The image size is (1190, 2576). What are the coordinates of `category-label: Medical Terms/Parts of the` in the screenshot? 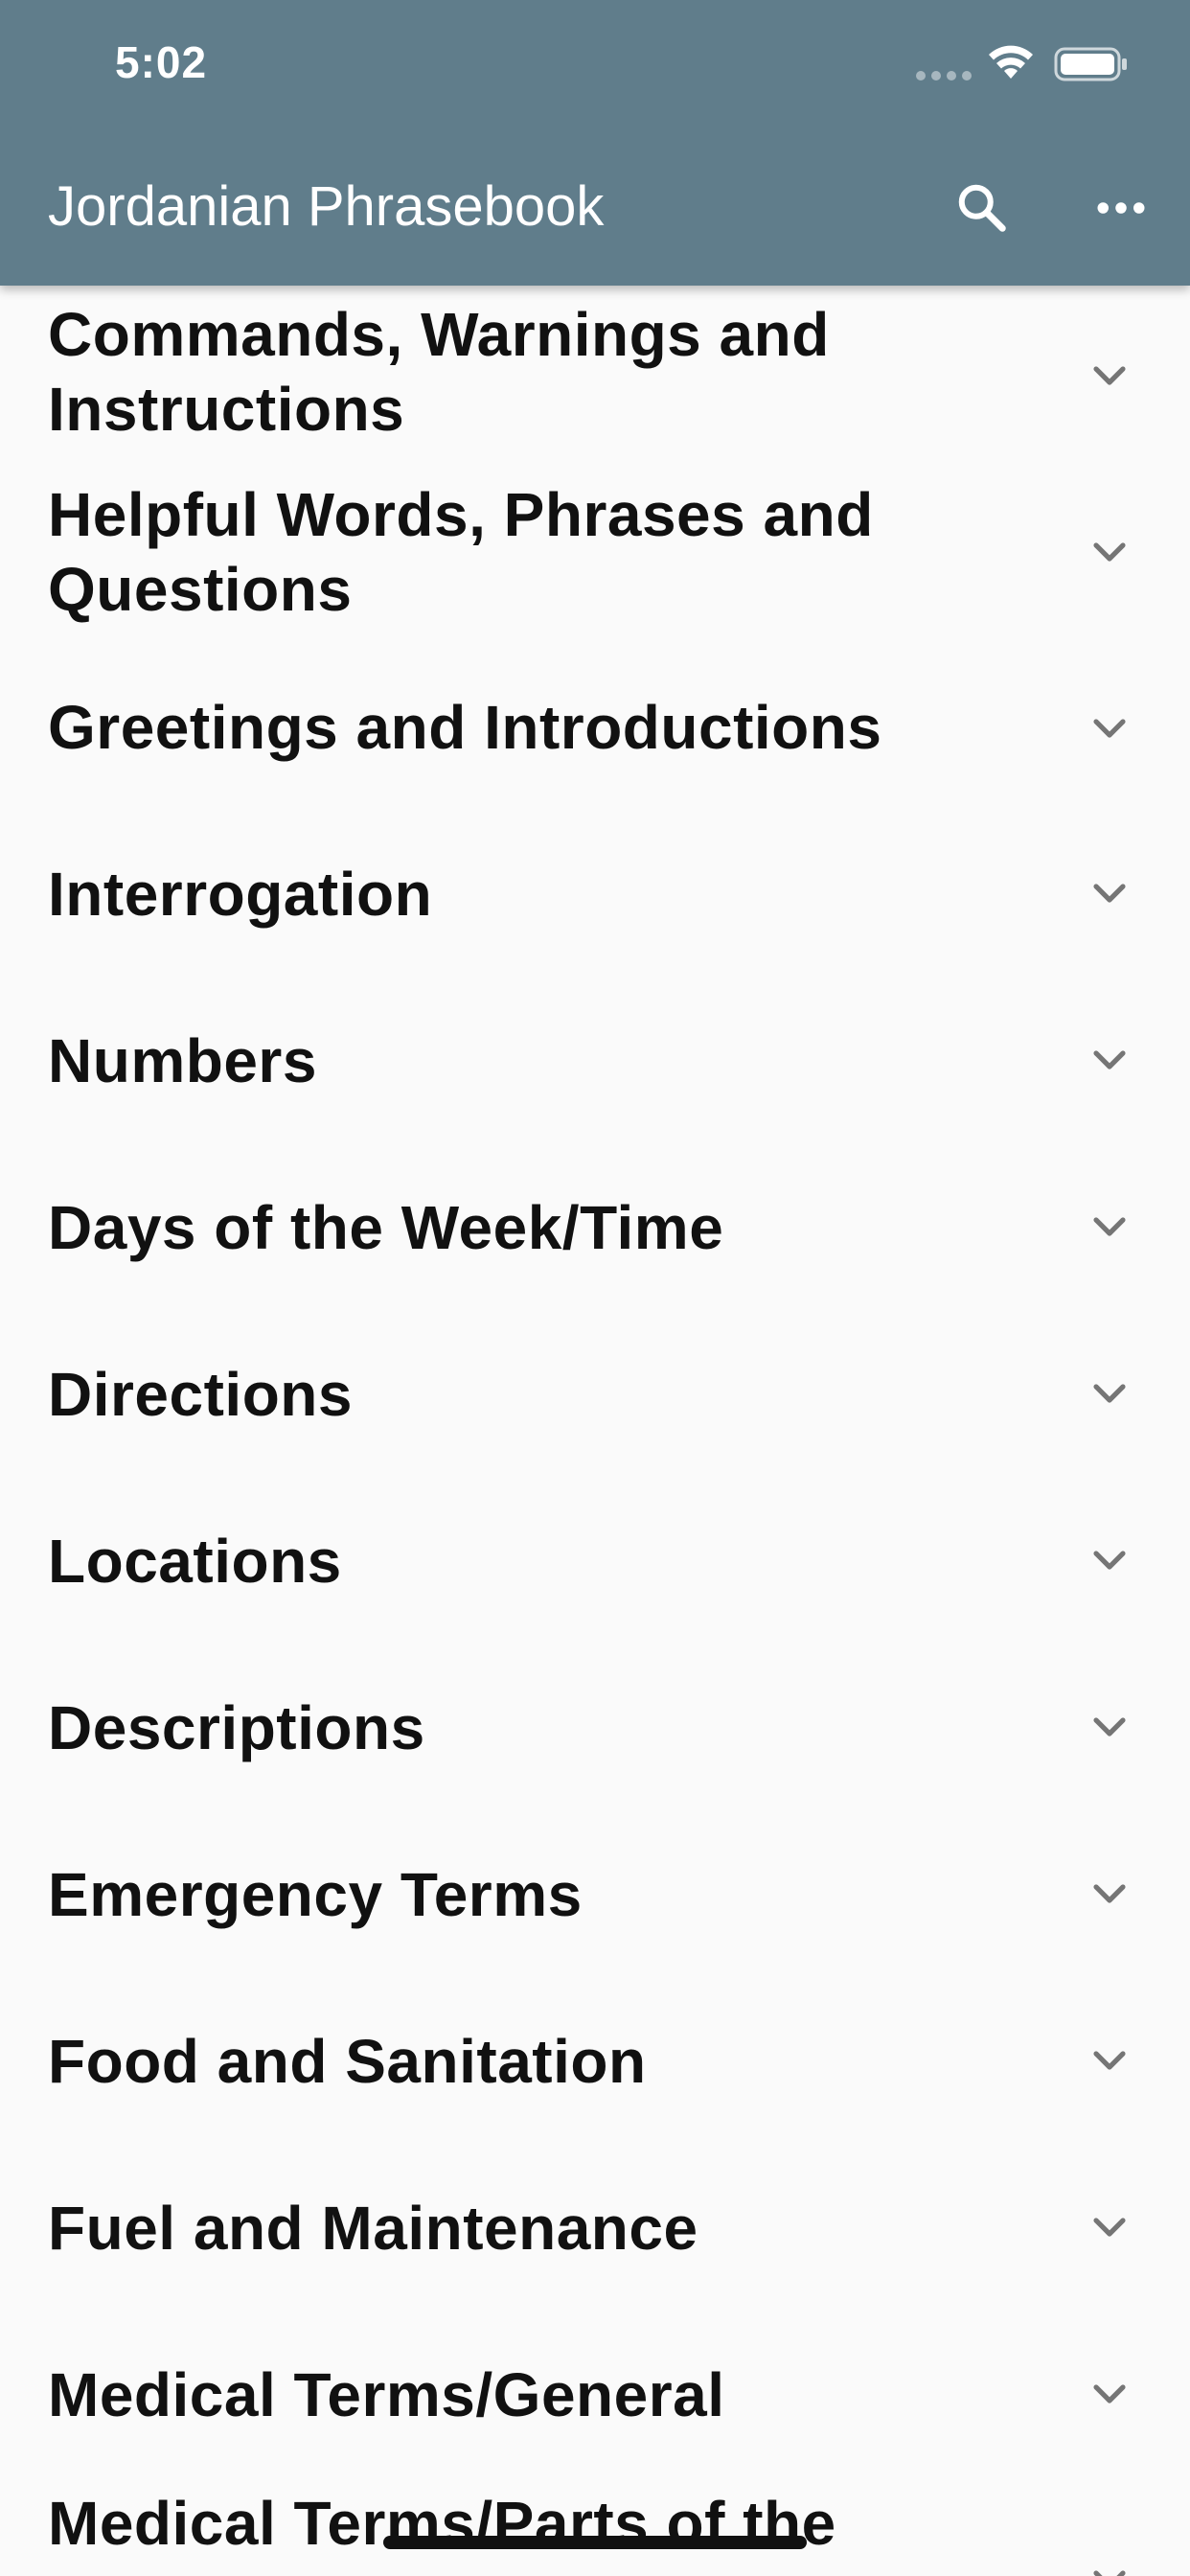 It's located at (442, 2523).